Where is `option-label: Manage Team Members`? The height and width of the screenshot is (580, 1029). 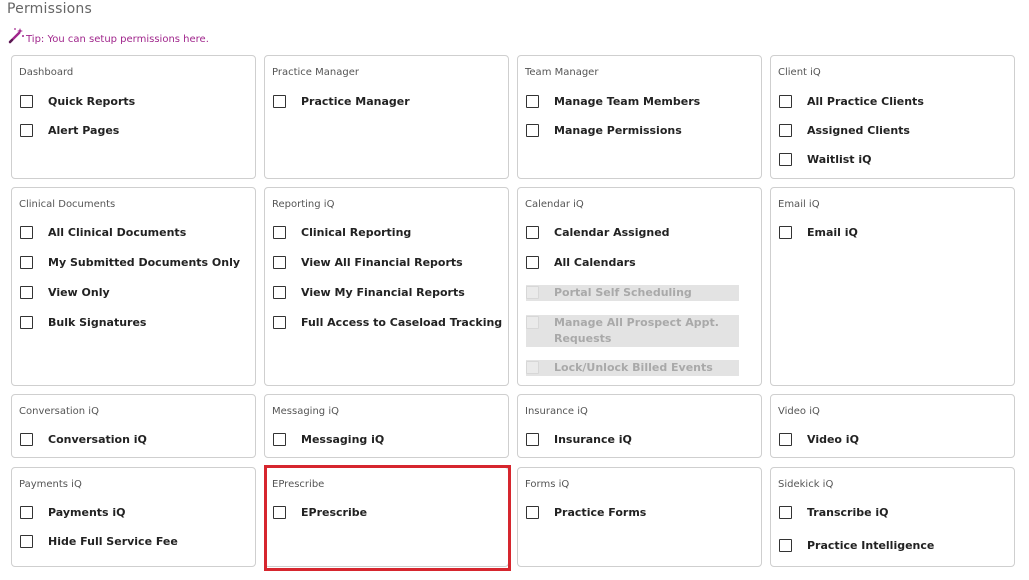 option-label: Manage Team Members is located at coordinates (627, 101).